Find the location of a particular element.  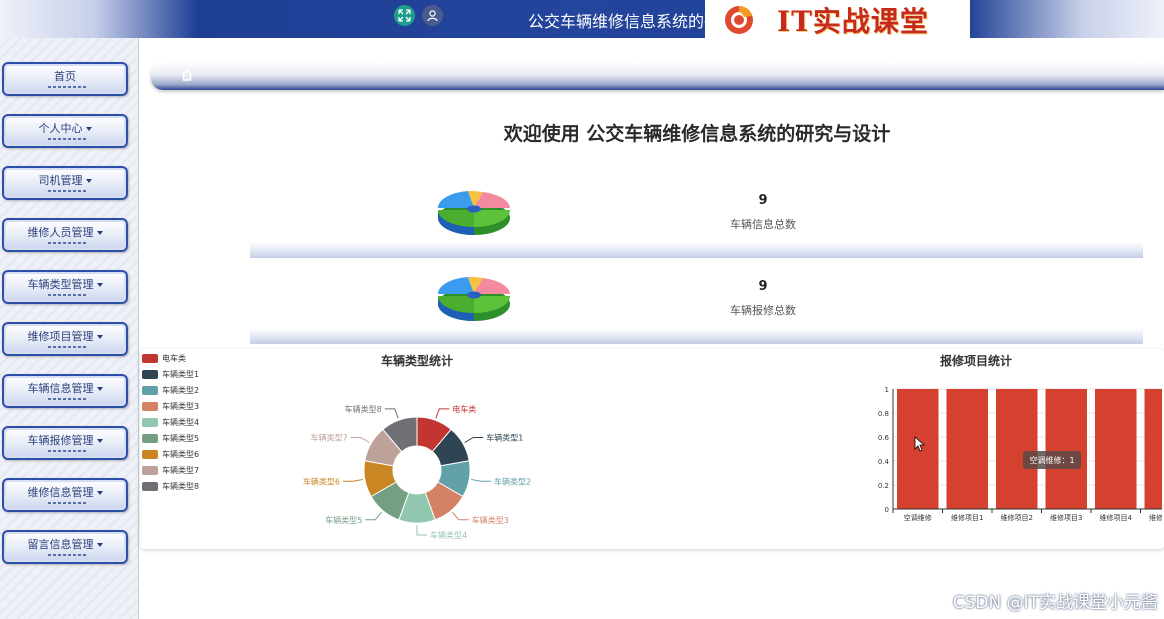

user-icon is located at coordinates (432, 15).